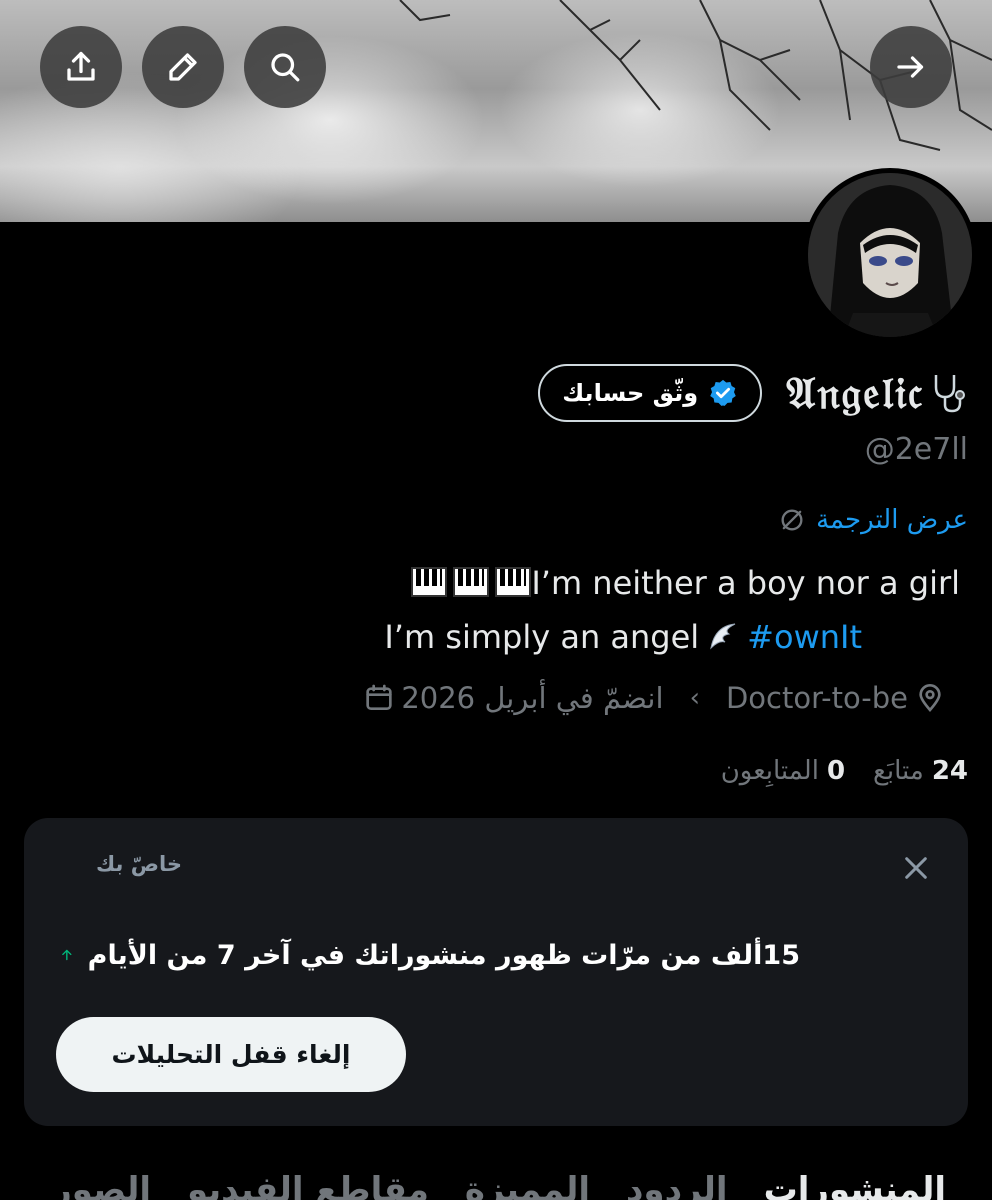 This screenshot has width=992, height=1200. I want to click on search-icon, so click(285, 67).